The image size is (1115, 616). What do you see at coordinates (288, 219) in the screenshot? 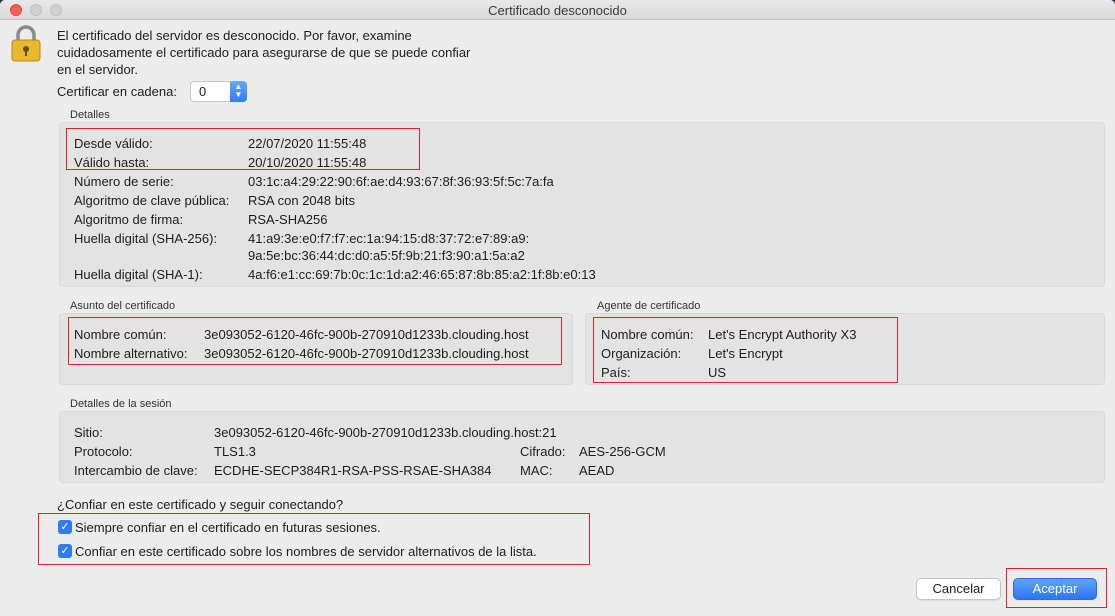
I see `sig-value: RSA-SHA256` at bounding box center [288, 219].